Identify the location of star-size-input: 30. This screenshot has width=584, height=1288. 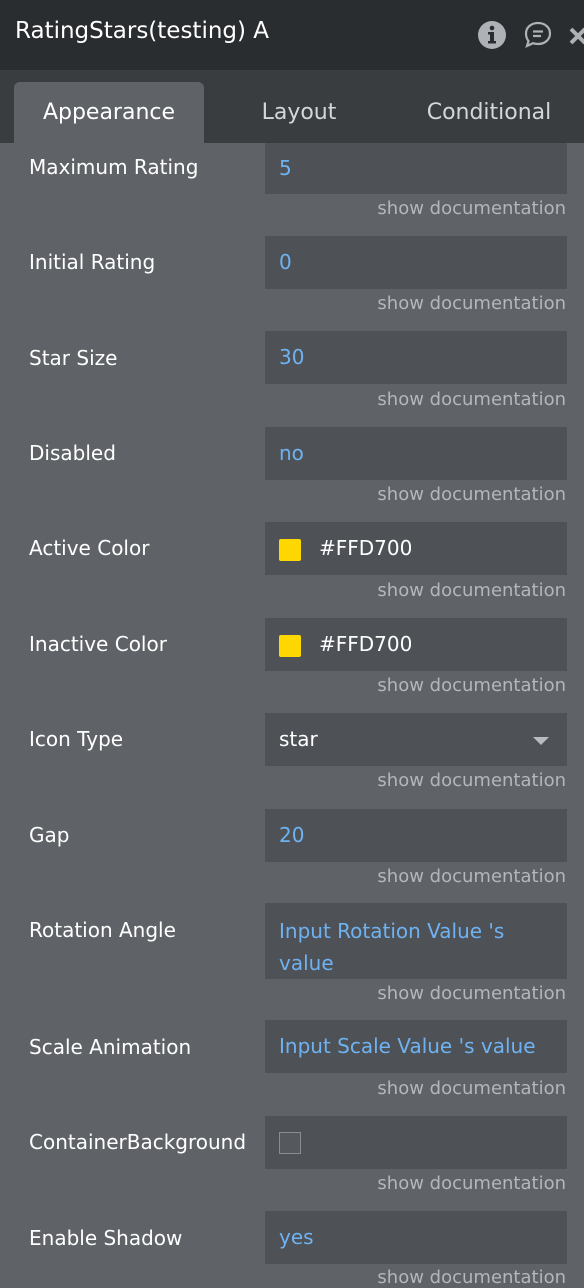
(416, 357).